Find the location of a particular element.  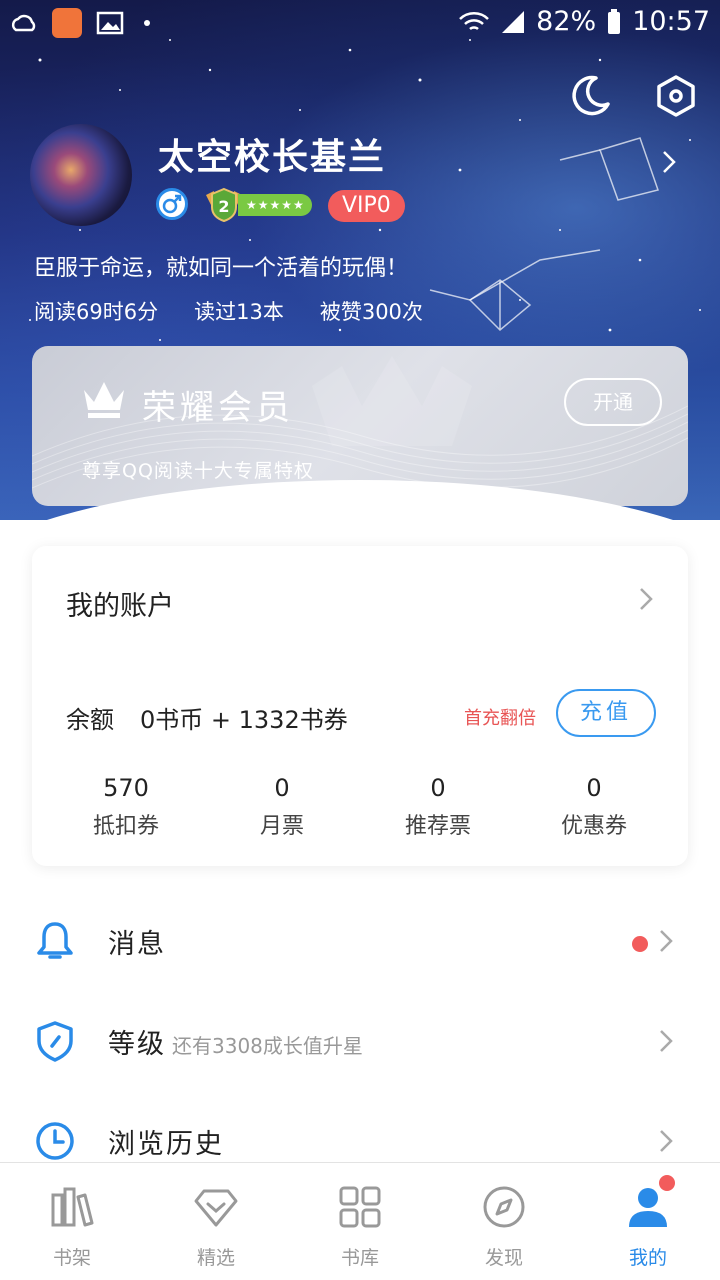

ticket-label: 推荐票 is located at coordinates (437, 826).